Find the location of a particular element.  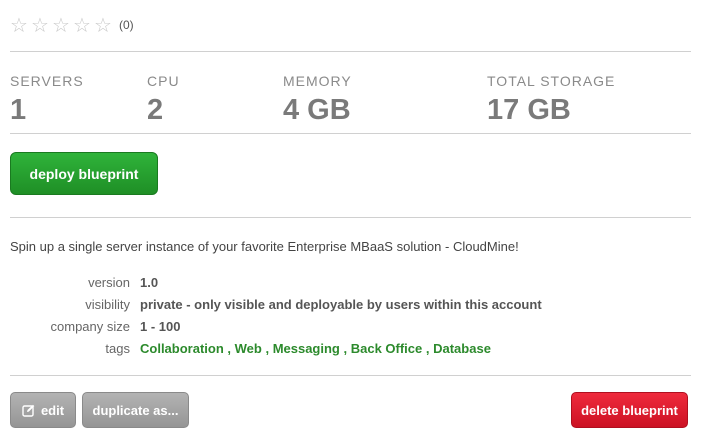

edit-button: edit is located at coordinates (43, 410).